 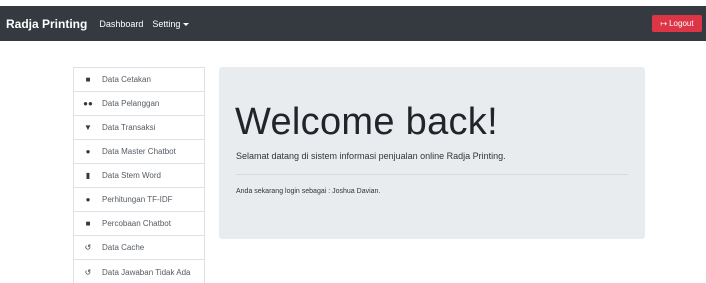 I want to click on page-title: Welcome back!, so click(x=366, y=122).